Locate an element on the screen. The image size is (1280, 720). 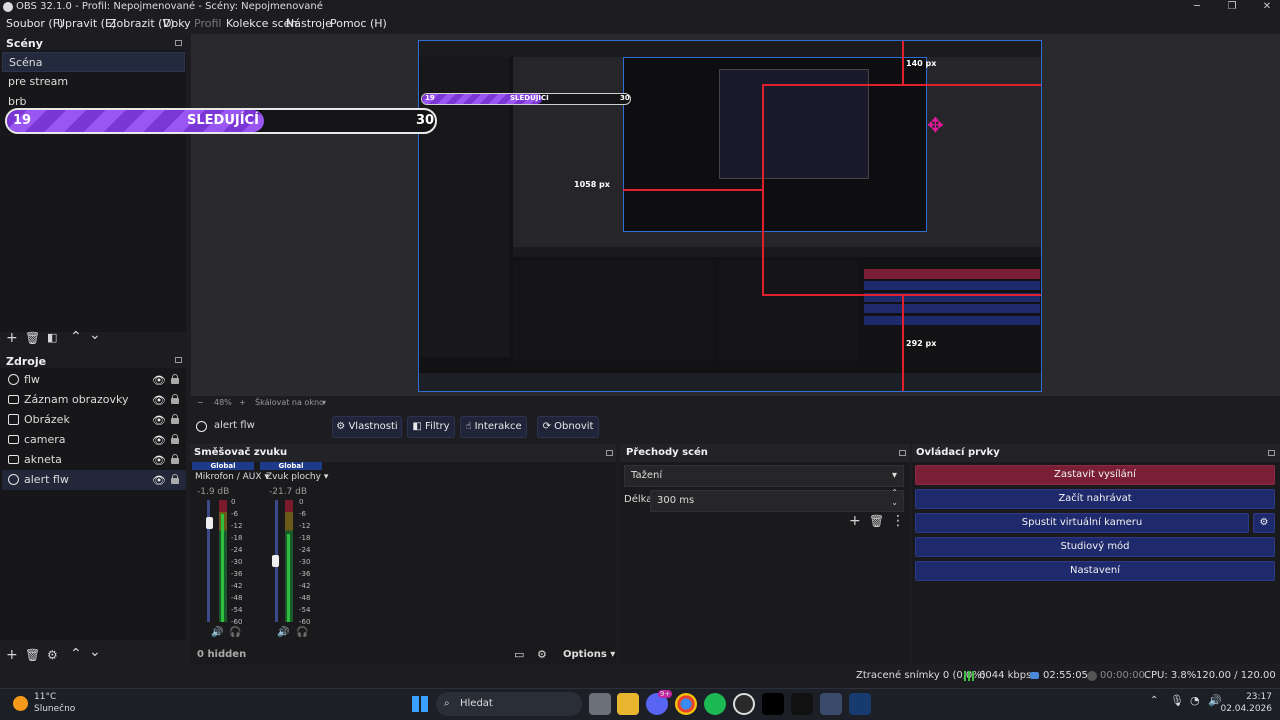
remove-scene-icon: 🗑 is located at coordinates (32, 338).